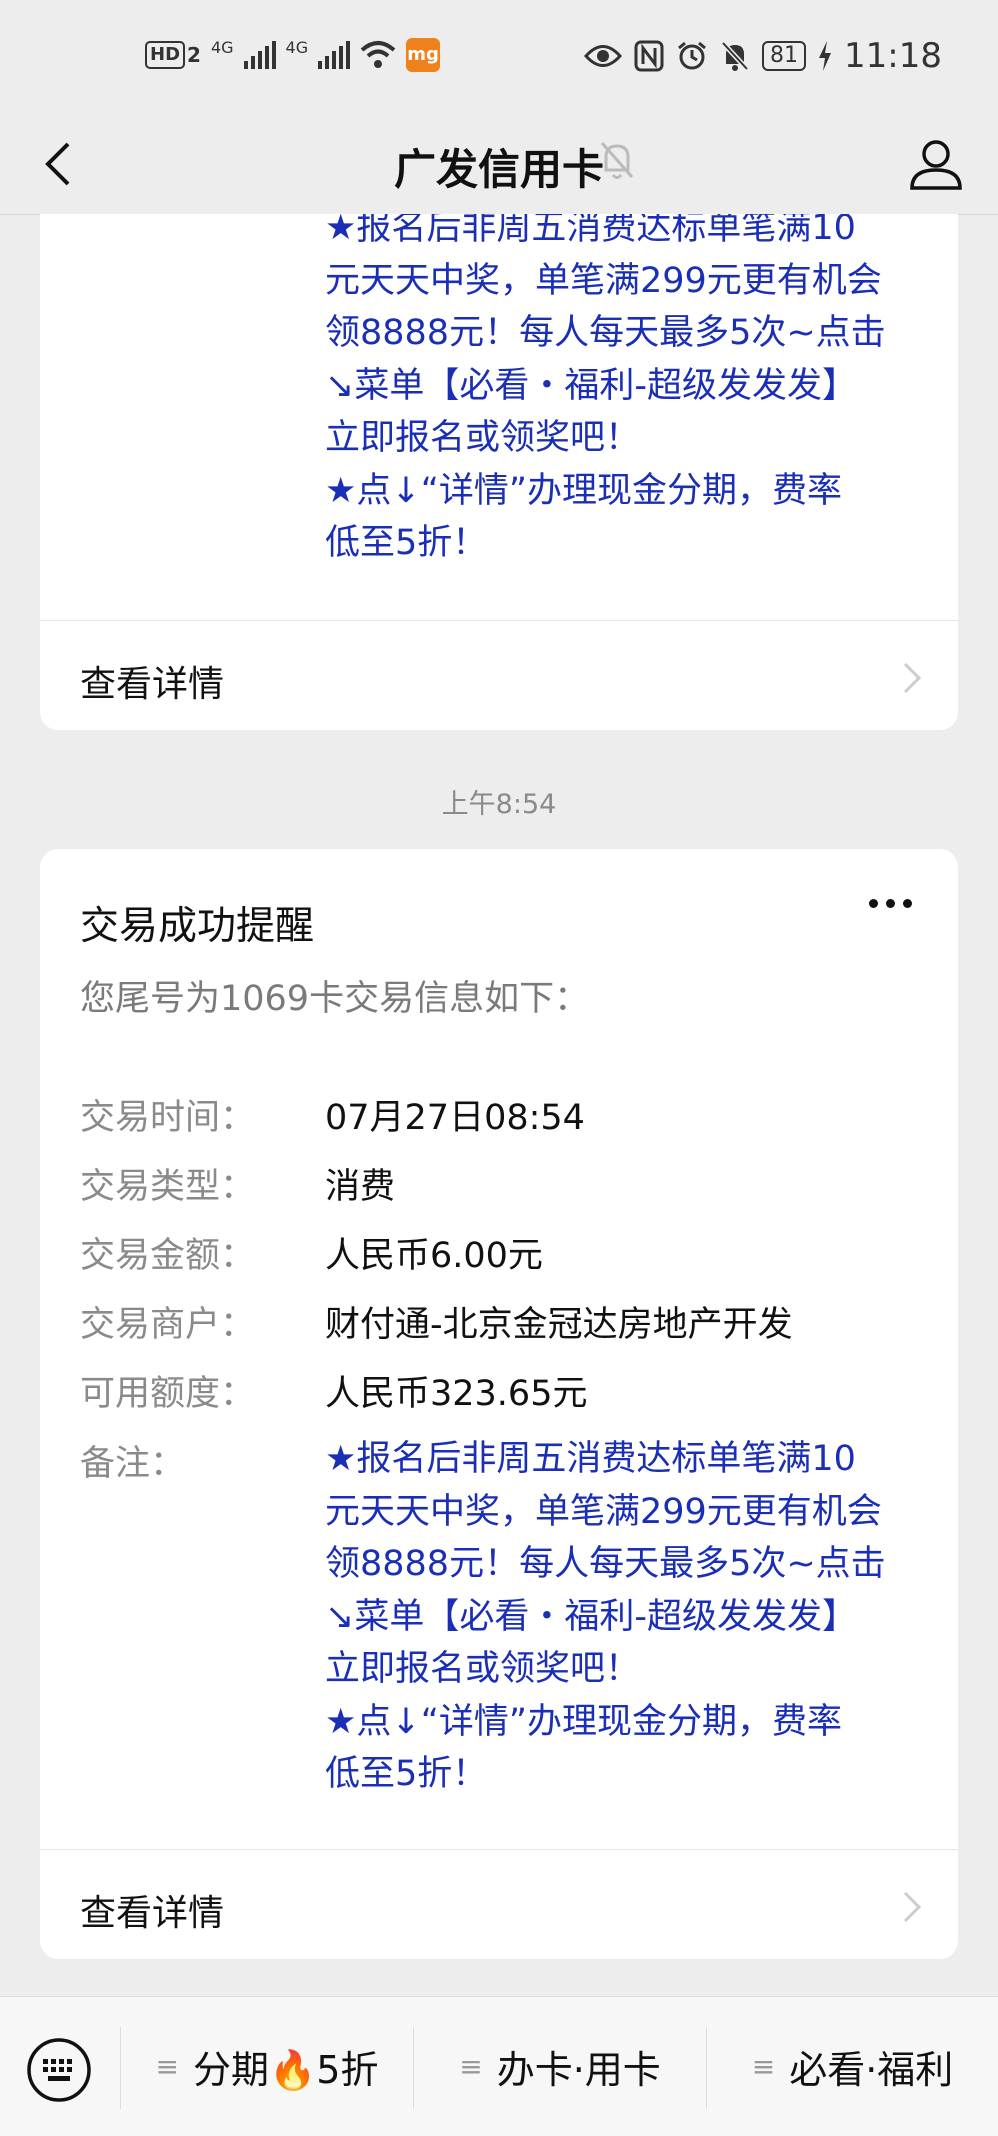 This screenshot has height=2136, width=998. What do you see at coordinates (335, 999) in the screenshot?
I see `message-subtitle: 您尾号为1069卡交易信息如下：` at bounding box center [335, 999].